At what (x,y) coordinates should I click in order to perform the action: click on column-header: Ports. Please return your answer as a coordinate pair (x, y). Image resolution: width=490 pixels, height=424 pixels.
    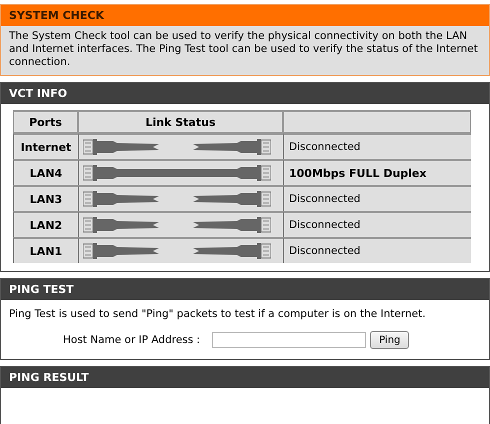
    Looking at the image, I should click on (45, 121).